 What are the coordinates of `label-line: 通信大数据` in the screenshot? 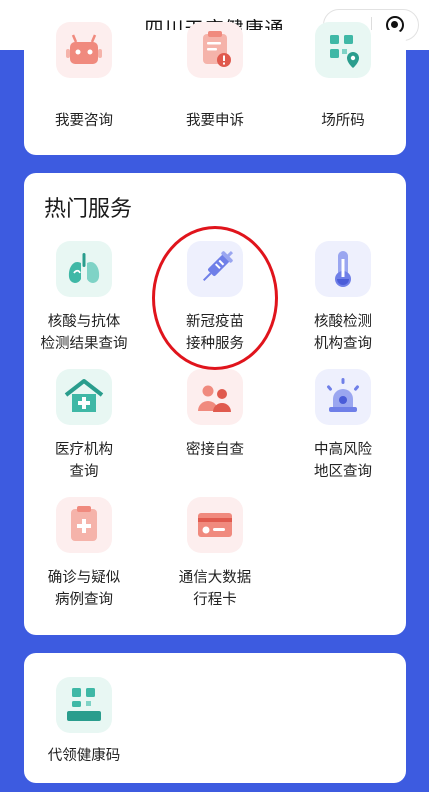 It's located at (215, 578).